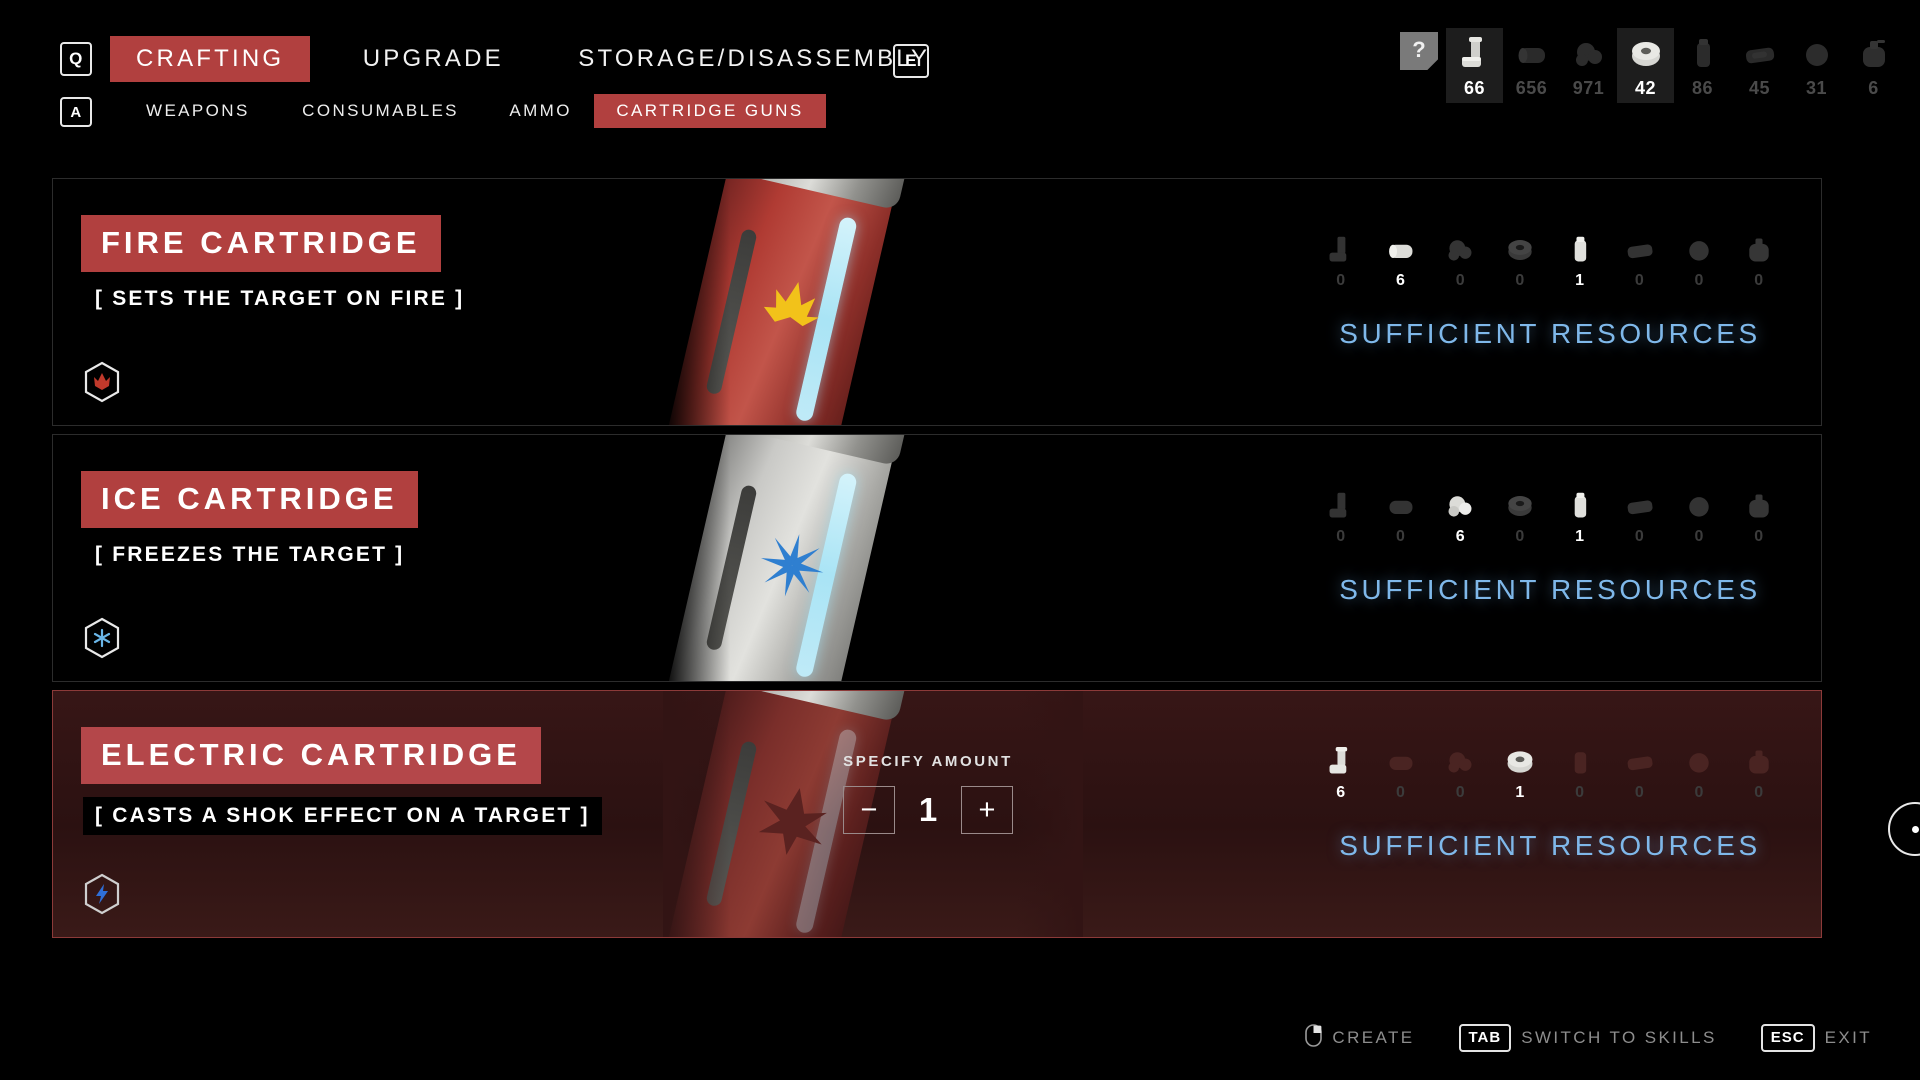 This screenshot has height=1080, width=1920. I want to click on quantity-increment-button: +, so click(987, 810).